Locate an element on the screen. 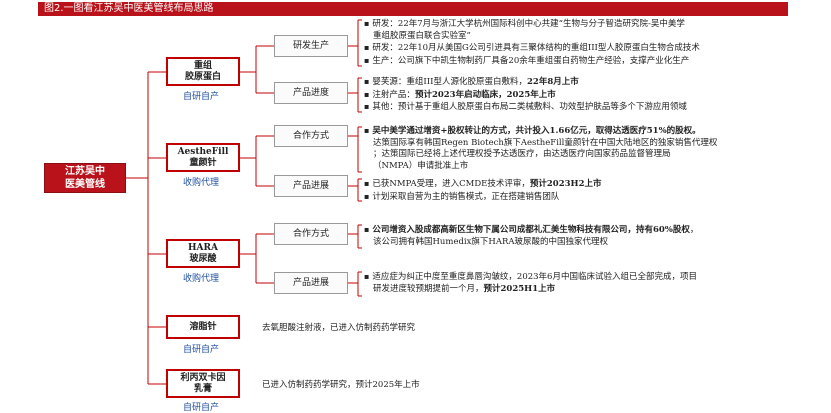 The width and height of the screenshot is (831, 413). product-aesthefill-node: AestheFill 童颜针 is located at coordinates (203, 157).